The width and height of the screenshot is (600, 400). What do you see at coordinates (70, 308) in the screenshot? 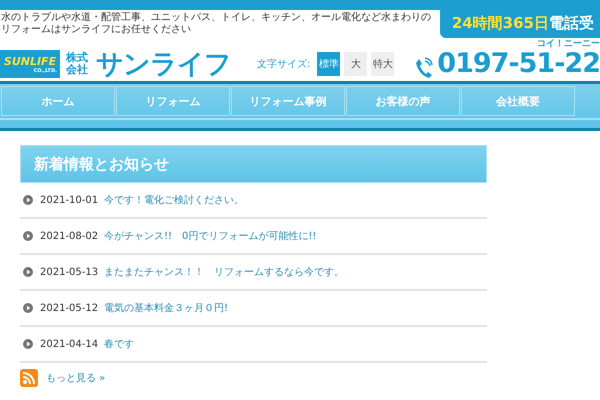
I see `news-date: 2021-05-12` at bounding box center [70, 308].